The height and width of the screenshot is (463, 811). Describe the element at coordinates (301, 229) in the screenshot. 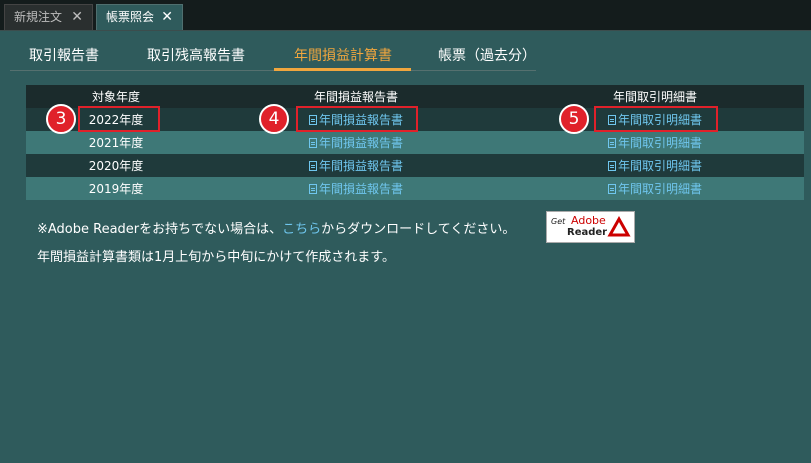

I see `download-link: こちら` at that location.